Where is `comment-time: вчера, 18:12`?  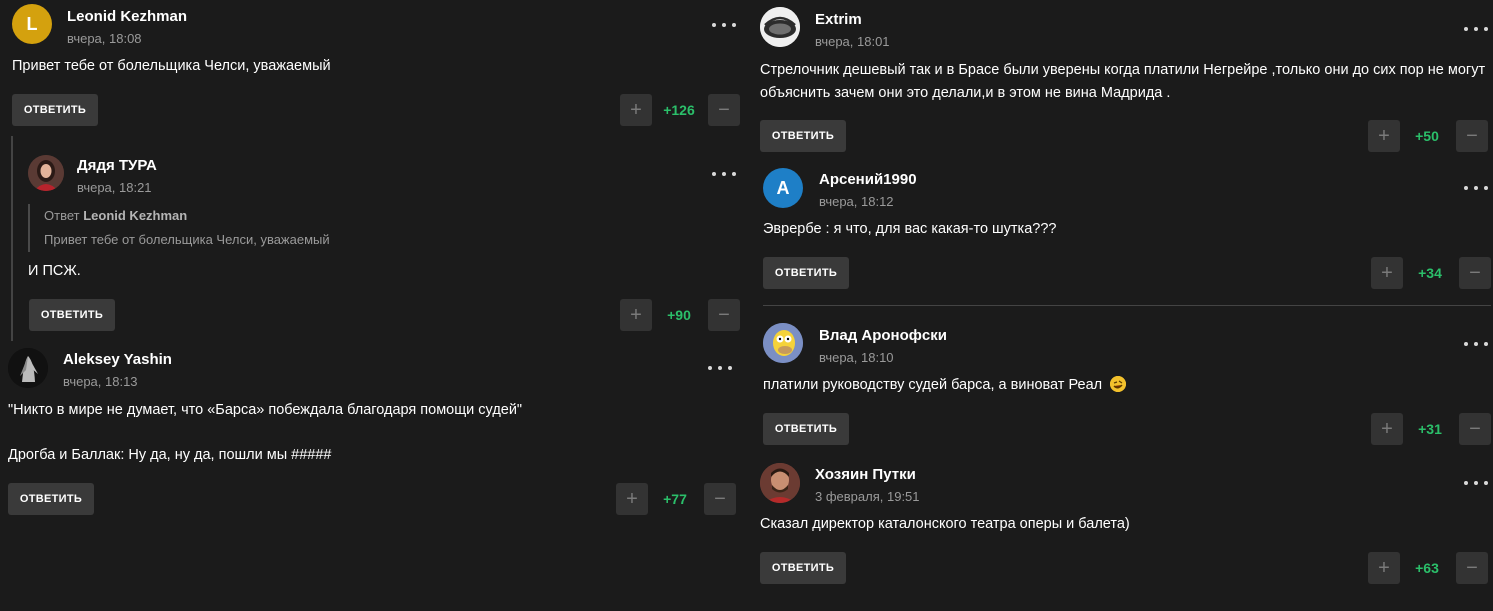 comment-time: вчера, 18:12 is located at coordinates (856, 201).